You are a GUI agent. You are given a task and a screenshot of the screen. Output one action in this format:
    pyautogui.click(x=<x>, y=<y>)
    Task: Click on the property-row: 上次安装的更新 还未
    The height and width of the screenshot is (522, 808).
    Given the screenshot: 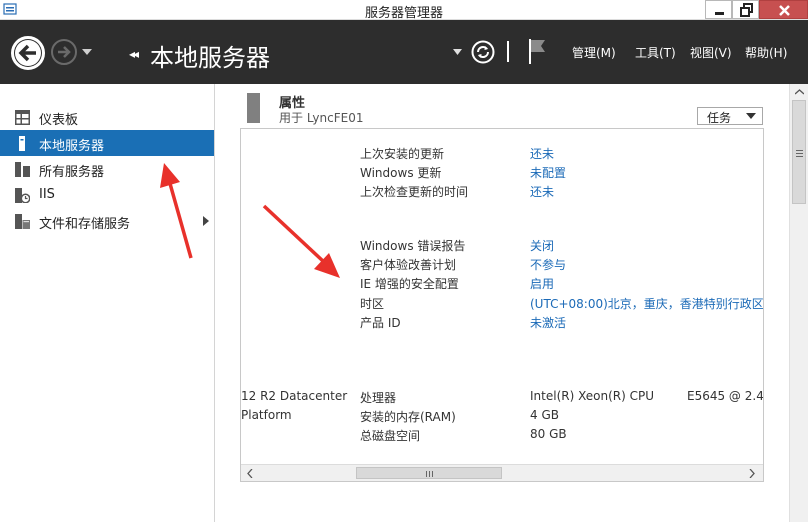 What is the action you would take?
    pyautogui.click(x=502, y=153)
    